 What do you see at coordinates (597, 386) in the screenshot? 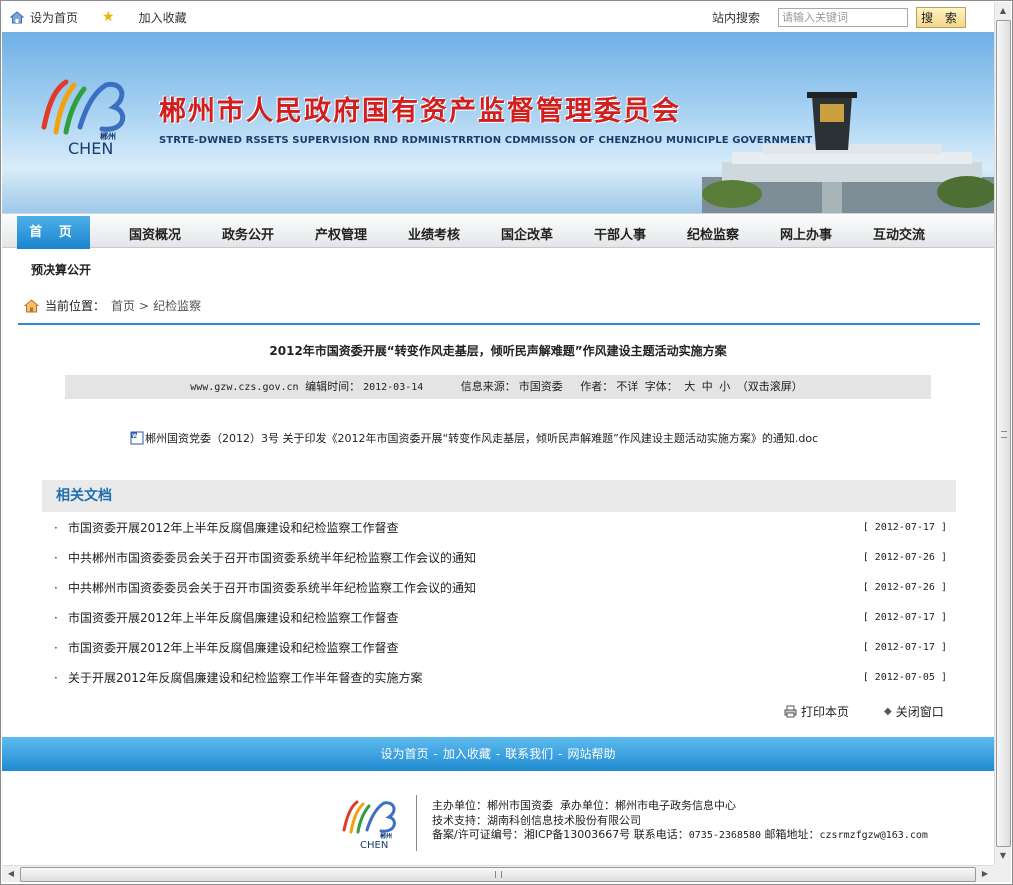
I see `meta-author-label: 作者：` at bounding box center [597, 386].